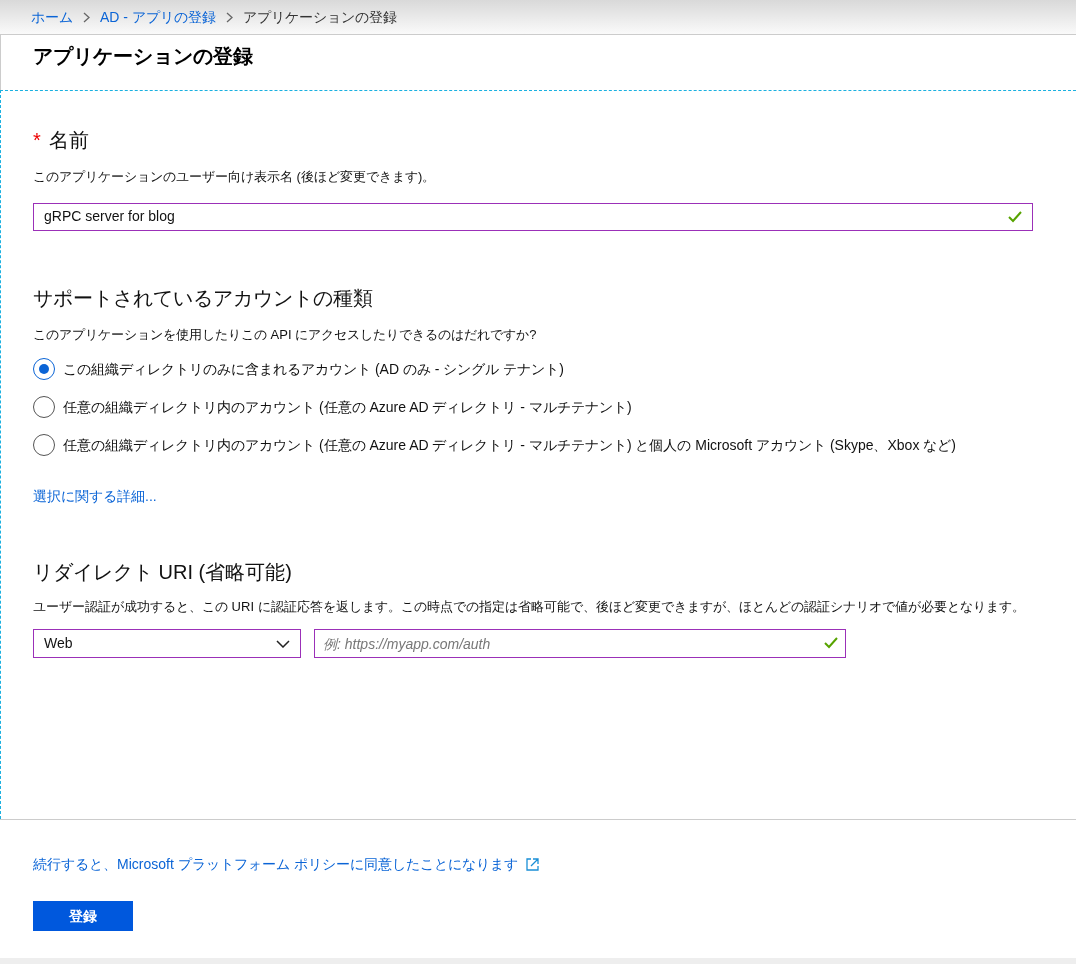 Image resolution: width=1076 pixels, height=964 pixels. Describe the element at coordinates (313, 369) in the screenshot. I see `radio-label: この組織ディレクトリのみに含まれるアカウント (AD のみ - シングル テナント)` at that location.